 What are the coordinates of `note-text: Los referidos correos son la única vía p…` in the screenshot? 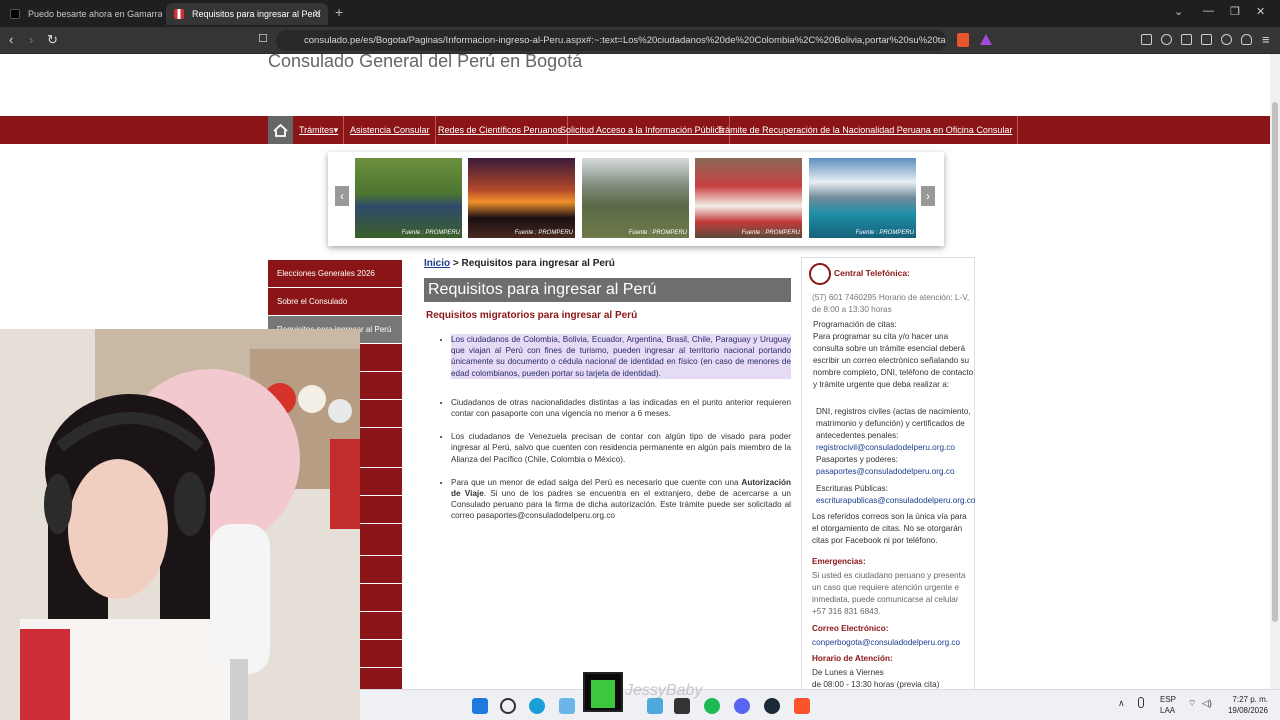 It's located at (889, 528).